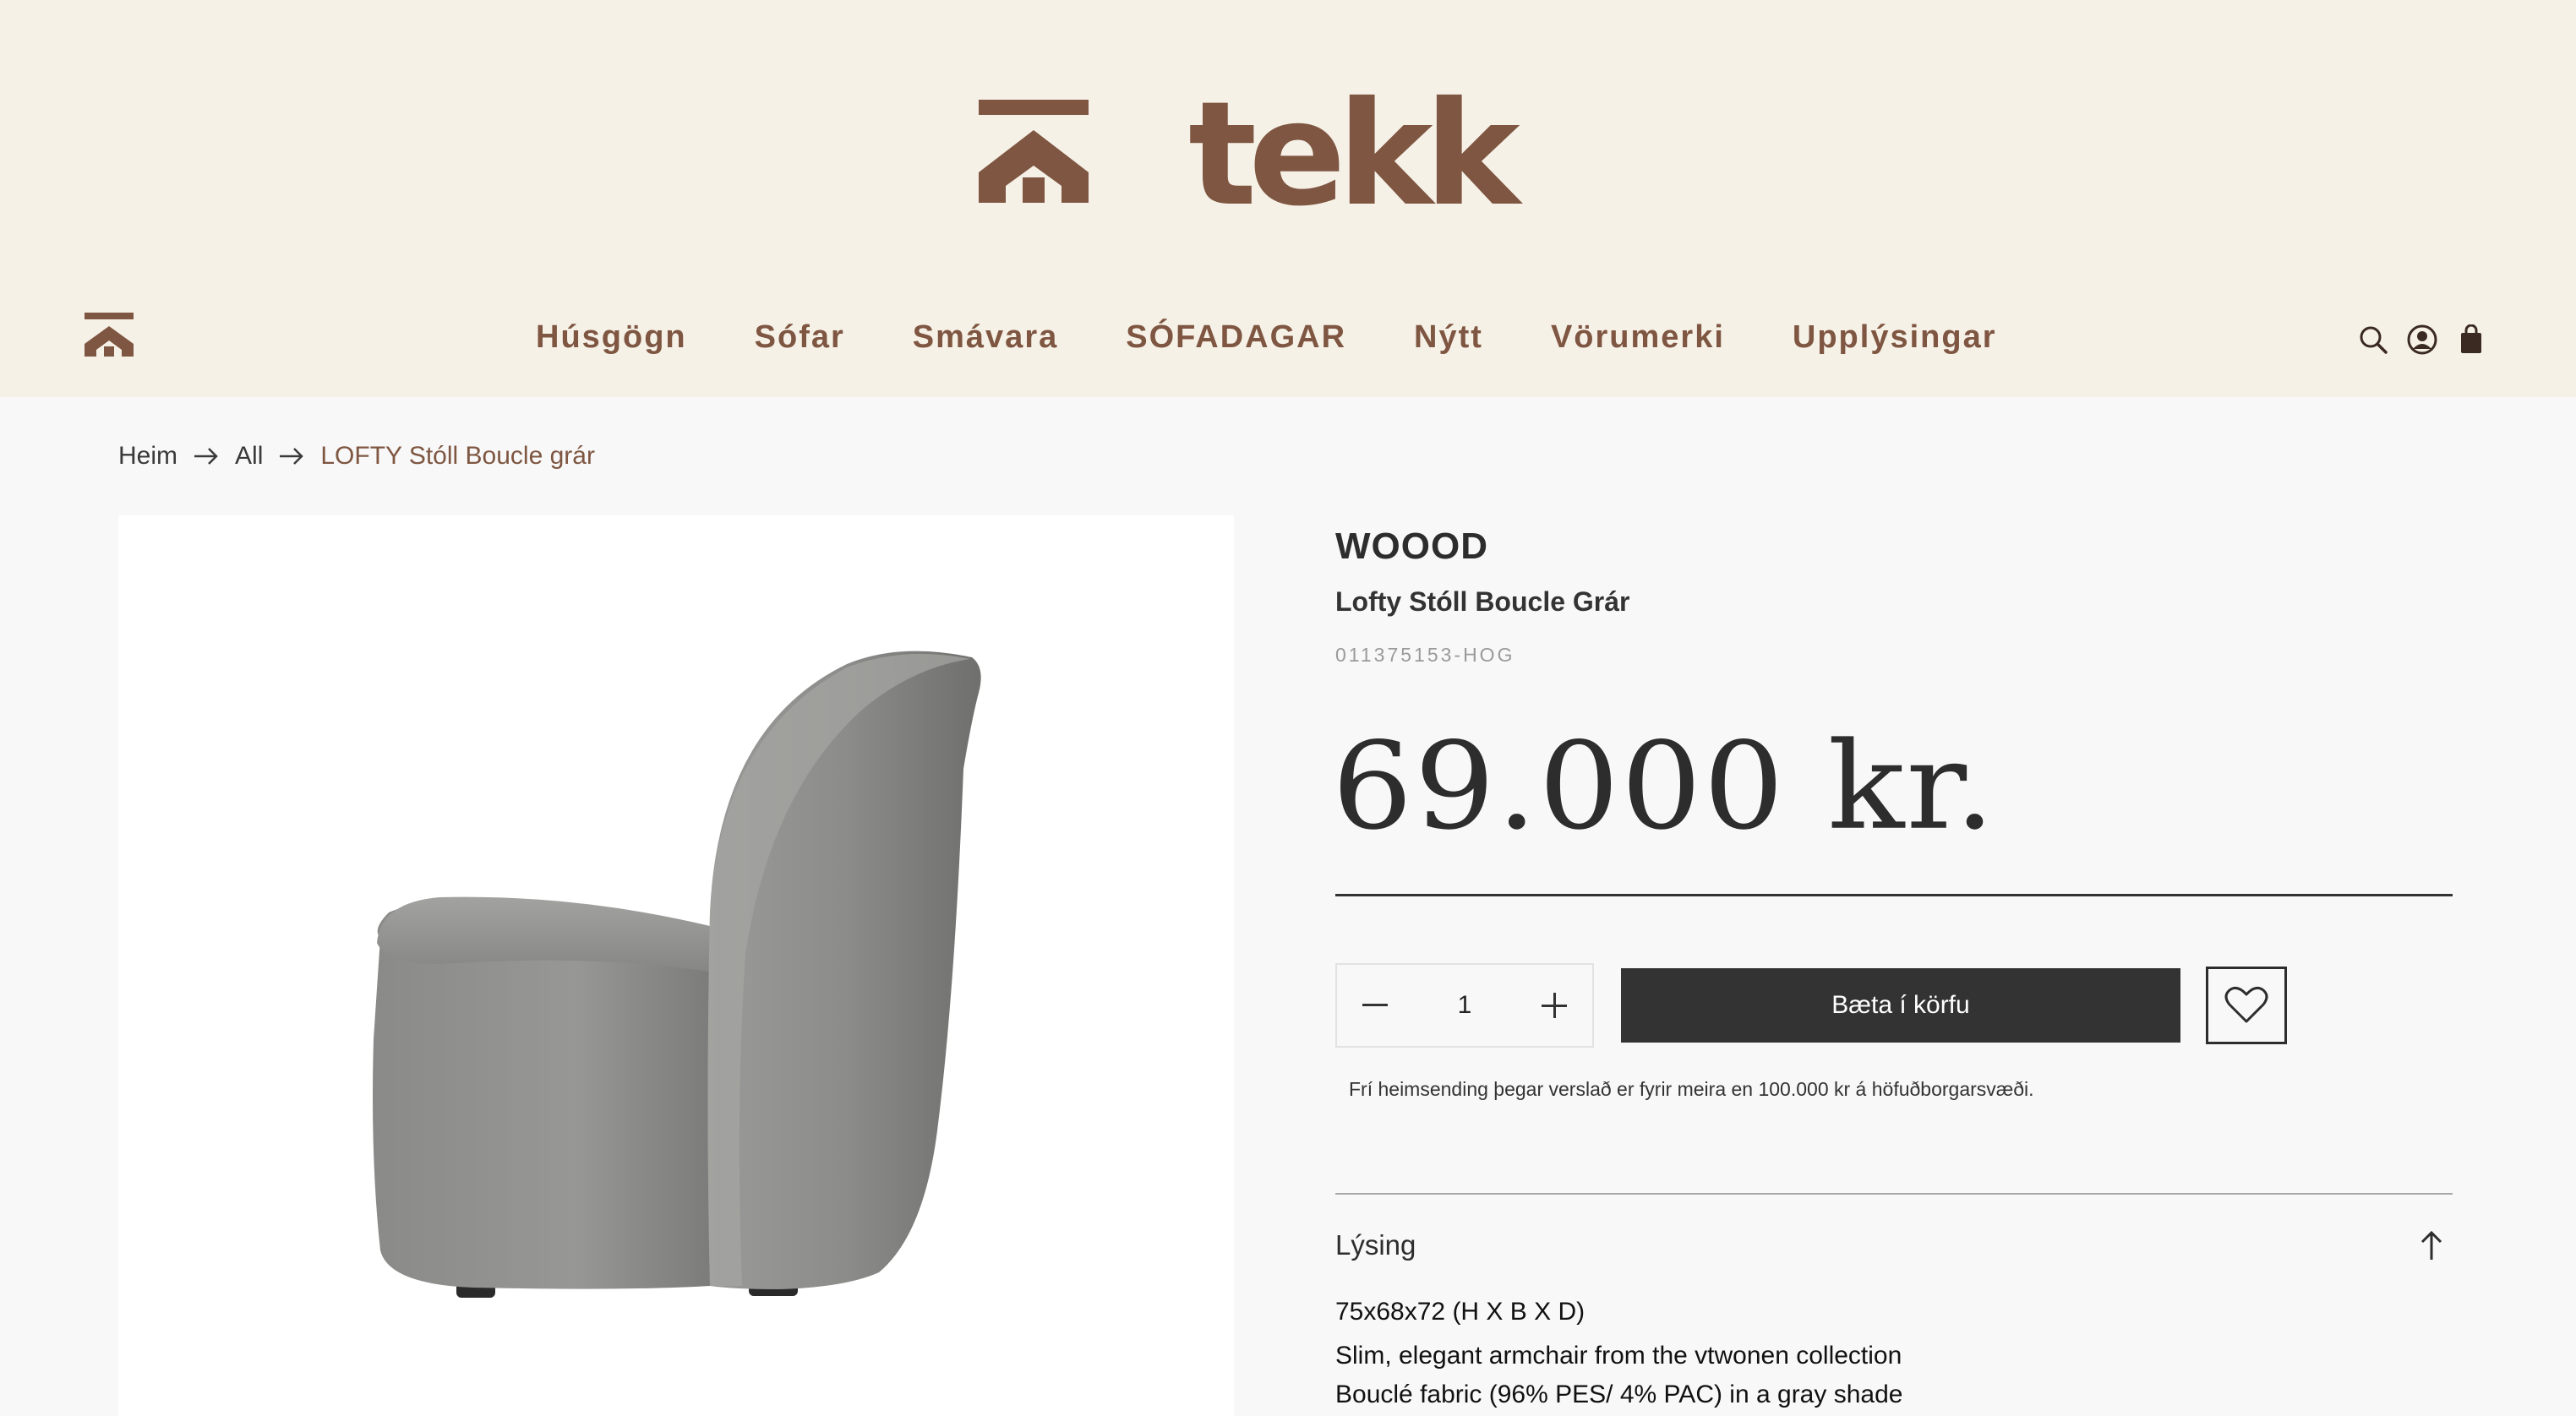 The image size is (2576, 1416). I want to click on quantity-stepper: 1, so click(1464, 1005).